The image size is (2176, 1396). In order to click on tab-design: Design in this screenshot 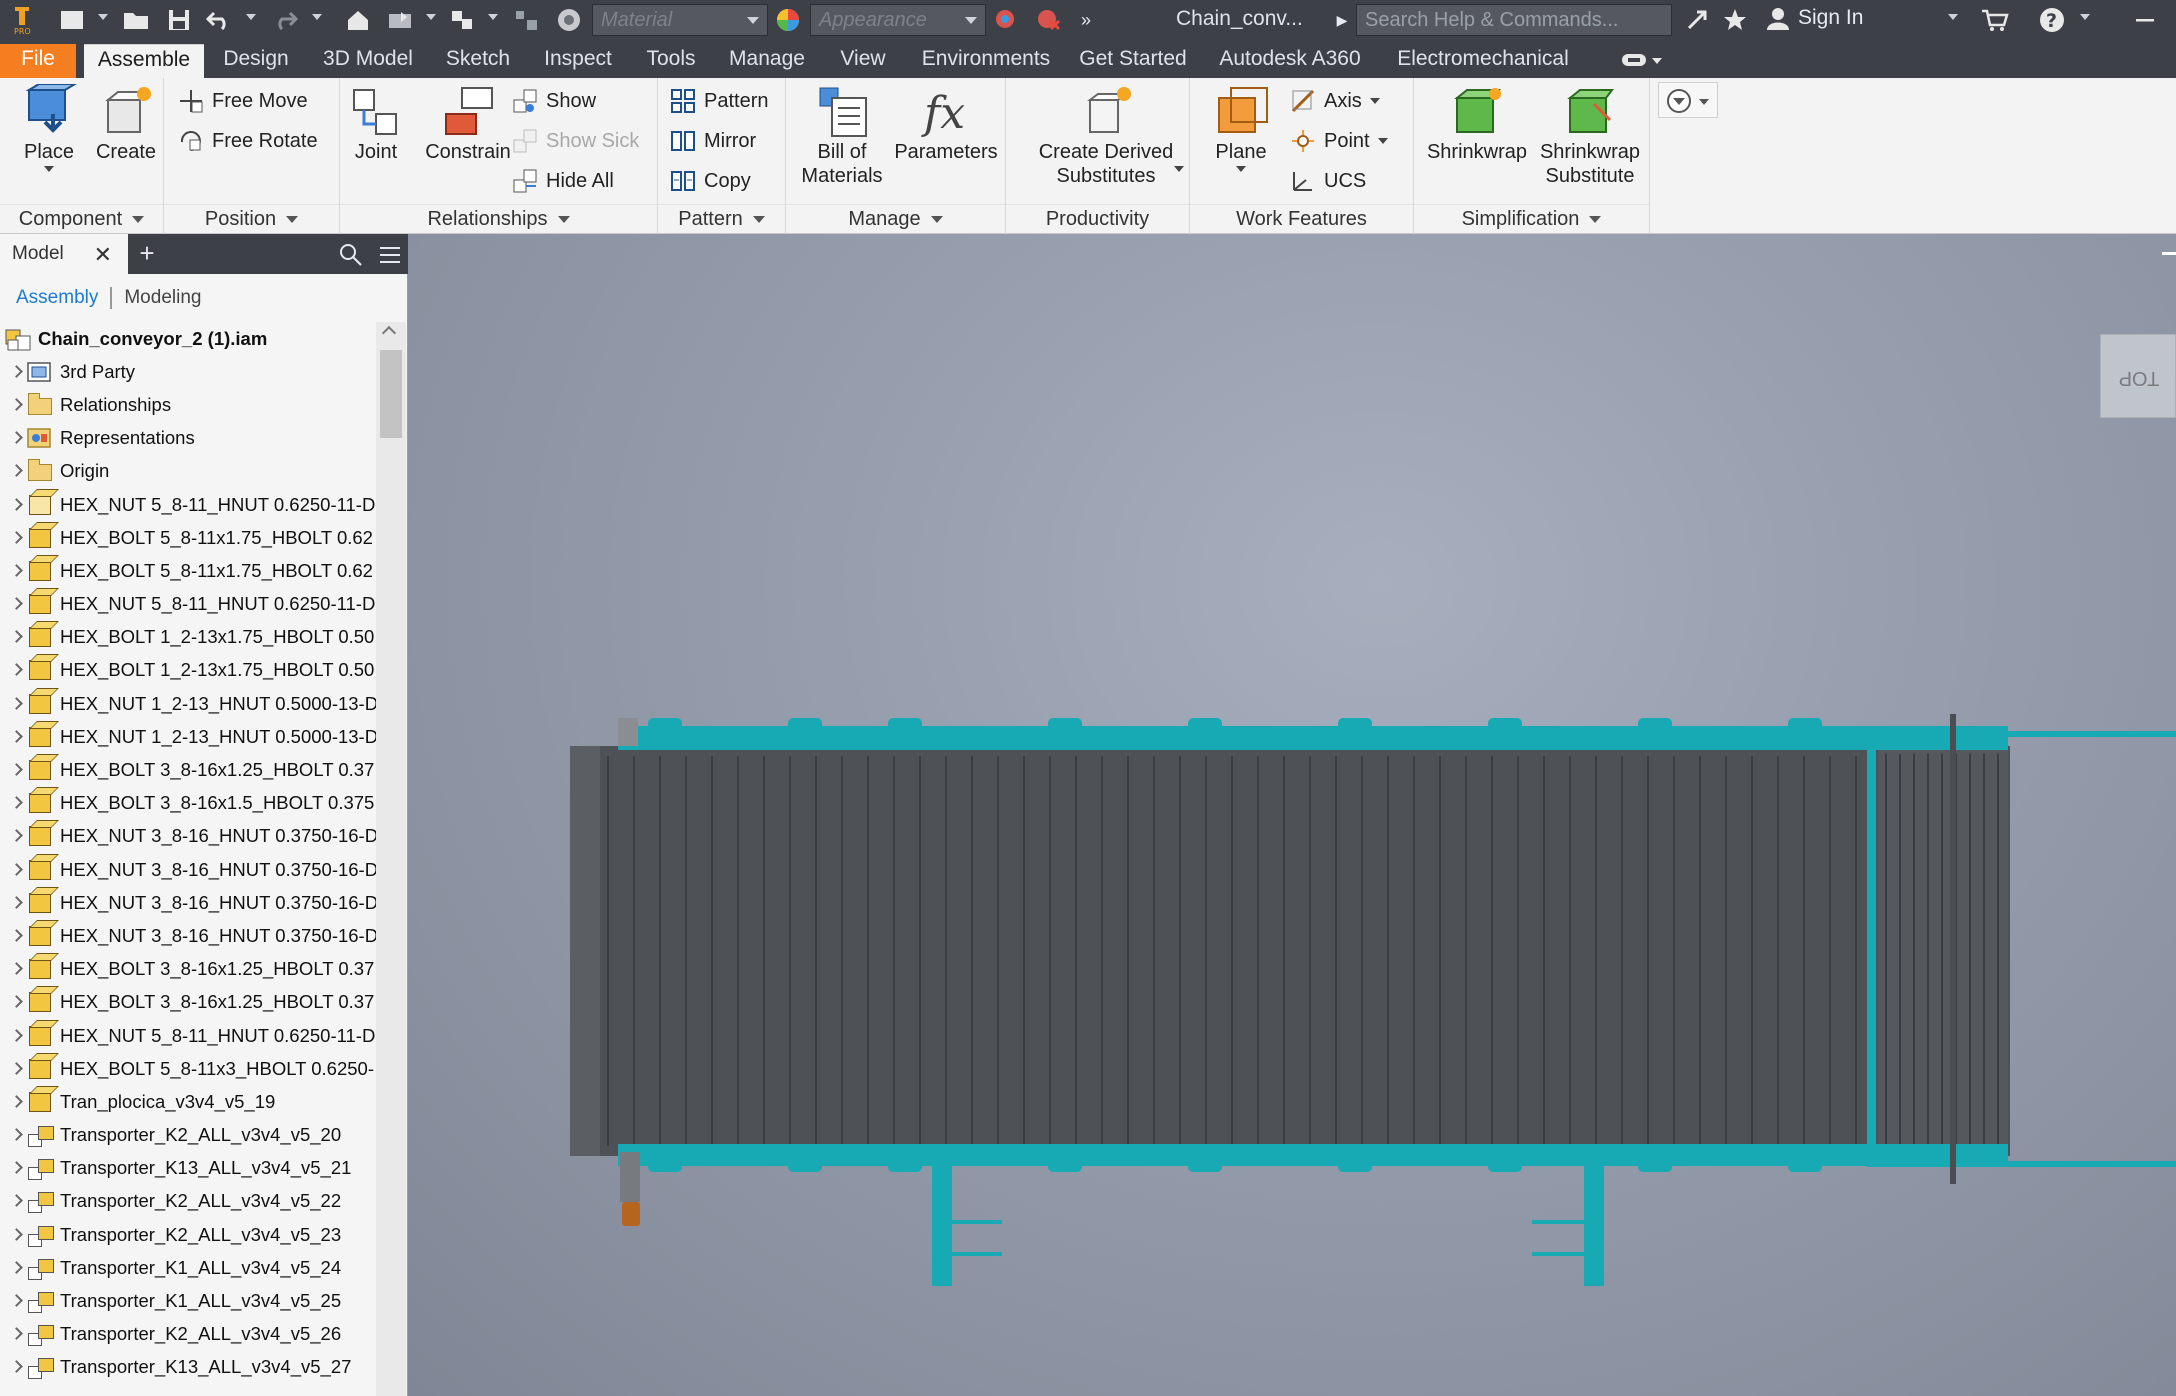, I will do `click(256, 61)`.